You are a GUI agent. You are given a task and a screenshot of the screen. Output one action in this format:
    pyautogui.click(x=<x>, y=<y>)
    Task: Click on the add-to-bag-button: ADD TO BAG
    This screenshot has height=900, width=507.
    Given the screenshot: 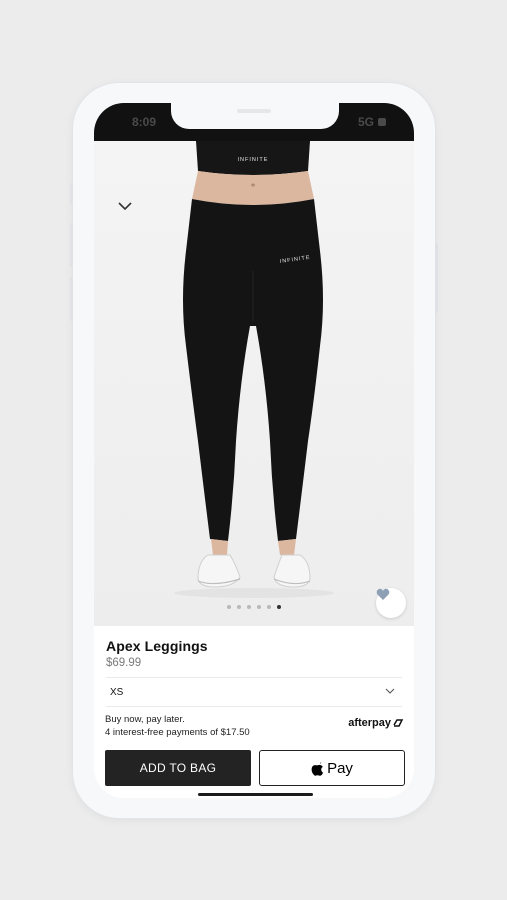 What is the action you would take?
    pyautogui.click(x=178, y=768)
    